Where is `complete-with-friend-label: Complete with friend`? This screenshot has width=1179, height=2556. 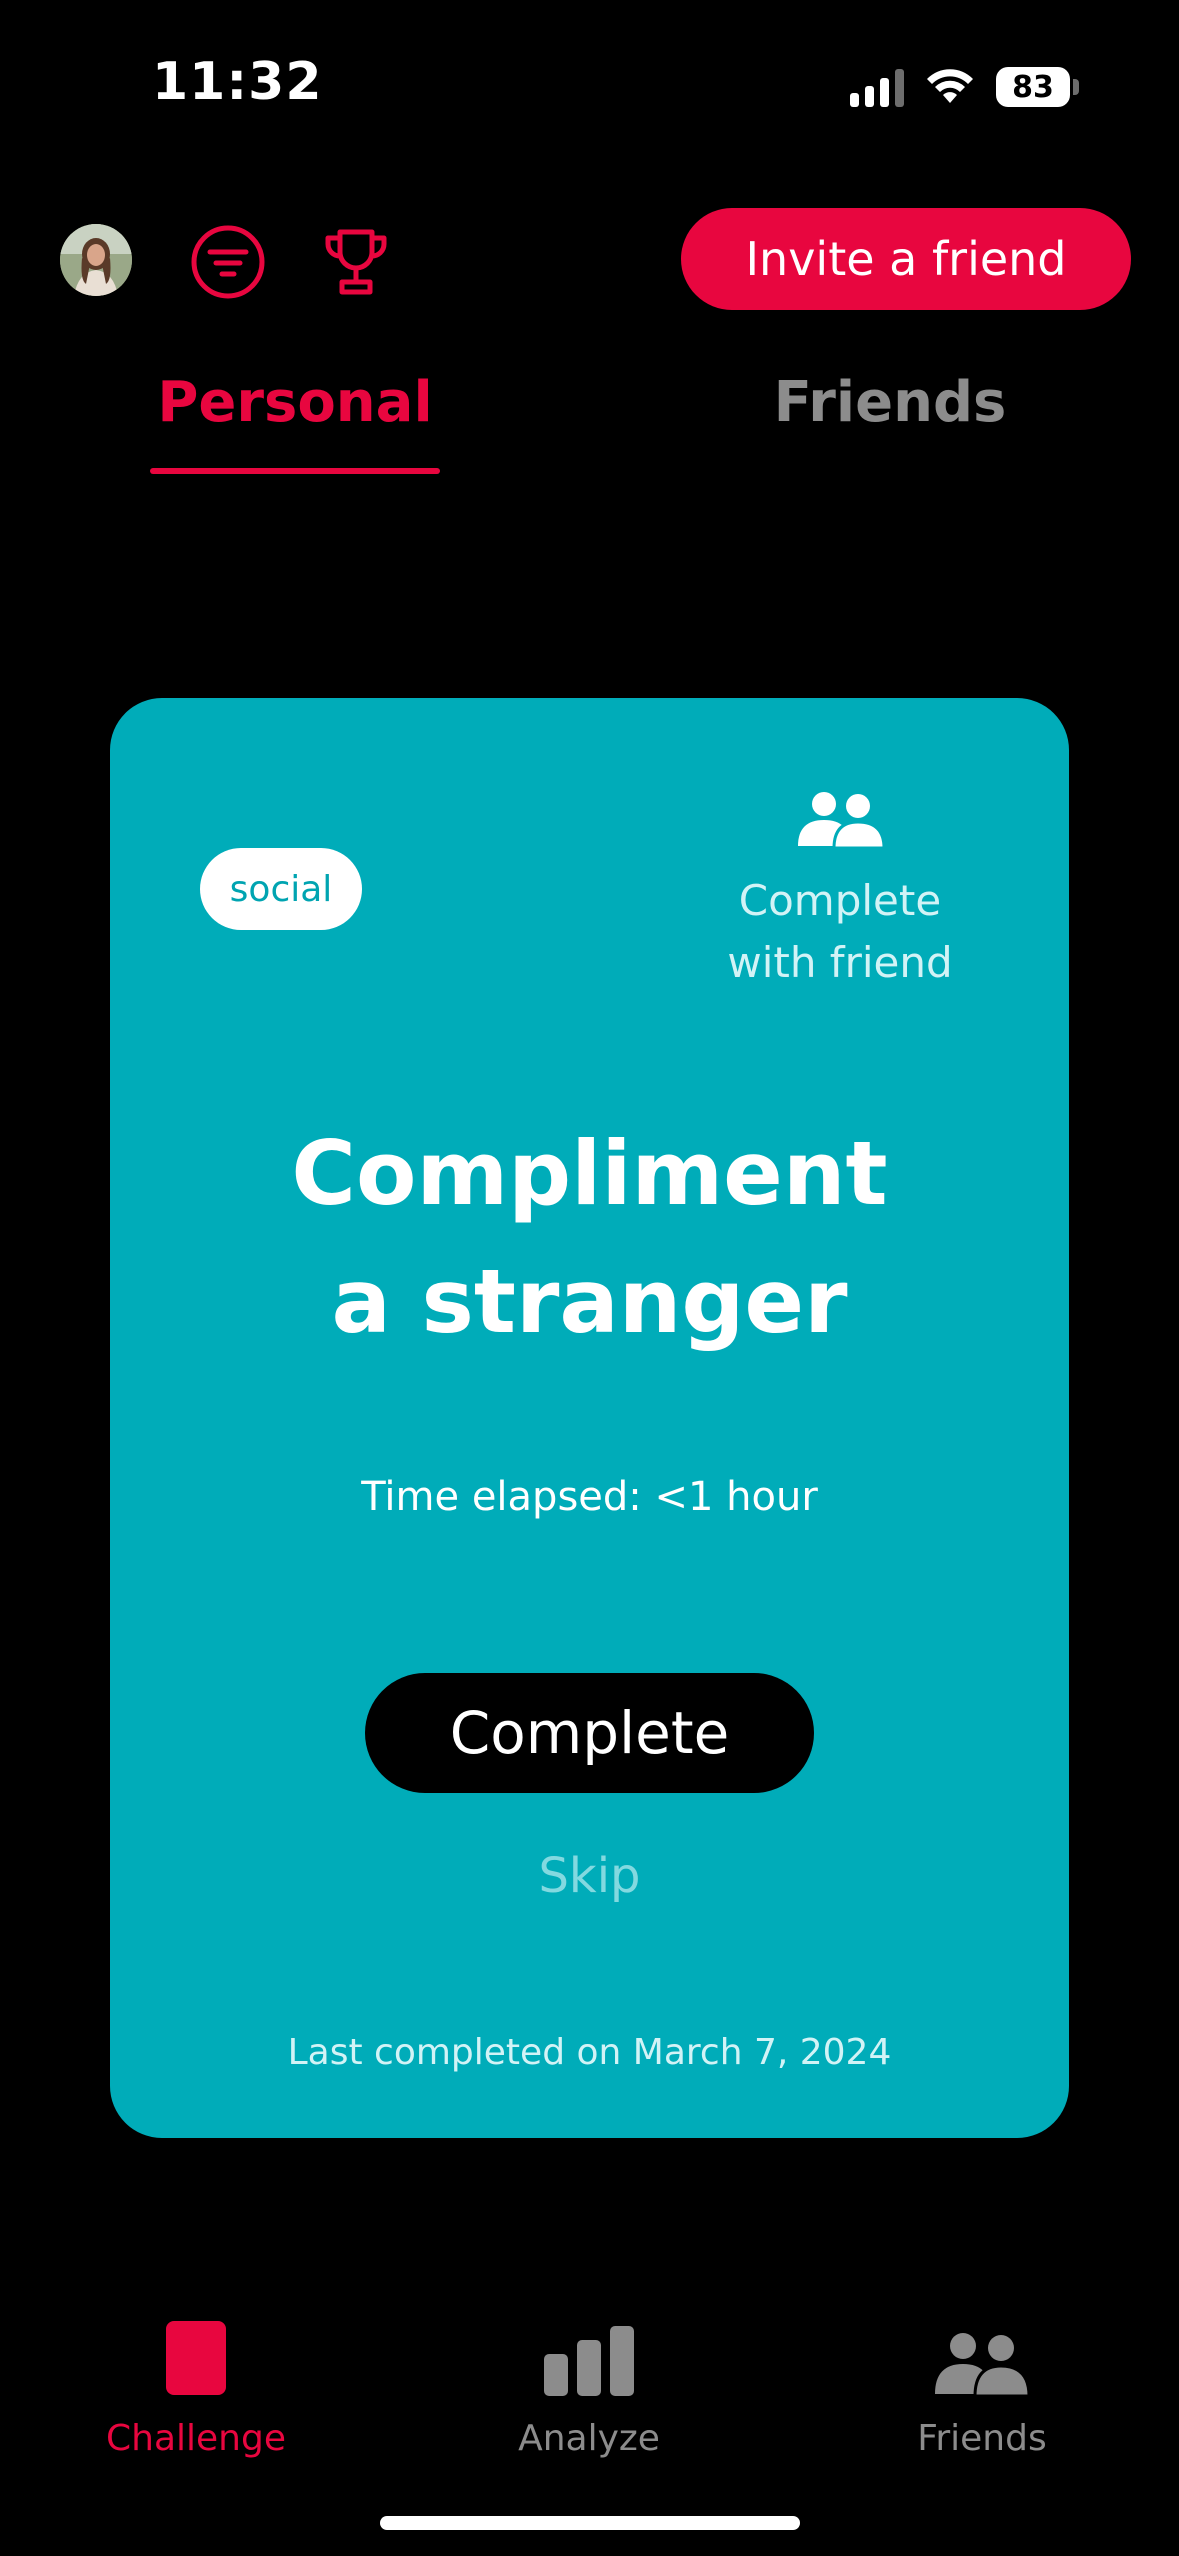 complete-with-friend-label: Complete with friend is located at coordinates (840, 931).